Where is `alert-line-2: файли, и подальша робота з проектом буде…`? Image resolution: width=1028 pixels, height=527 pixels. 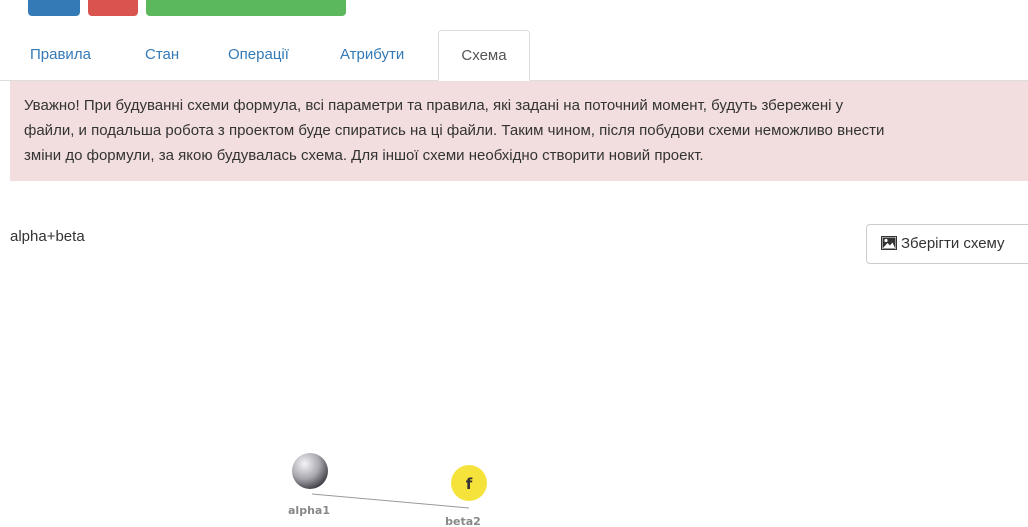
alert-line-2: файли, и подальша робота з проектом буде… is located at coordinates (454, 130).